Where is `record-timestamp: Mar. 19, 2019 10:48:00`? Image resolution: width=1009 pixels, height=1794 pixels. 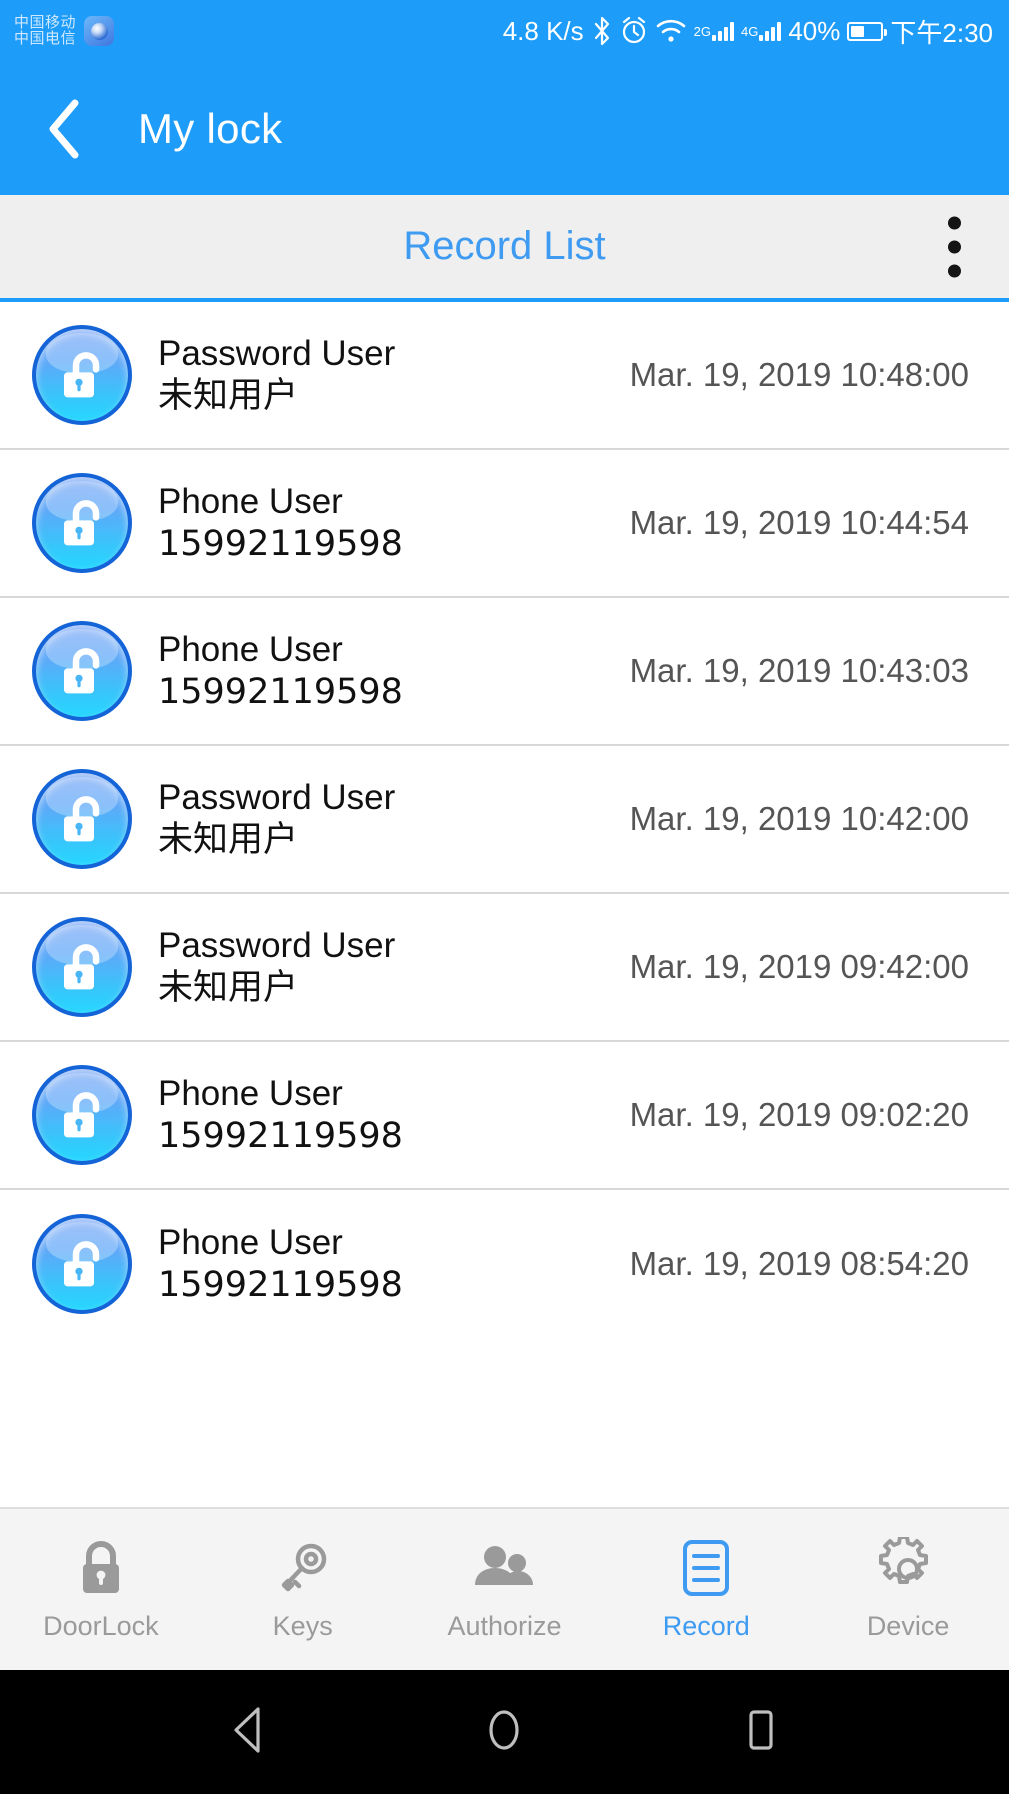
record-timestamp: Mar. 19, 2019 10:48:00 is located at coordinates (799, 374).